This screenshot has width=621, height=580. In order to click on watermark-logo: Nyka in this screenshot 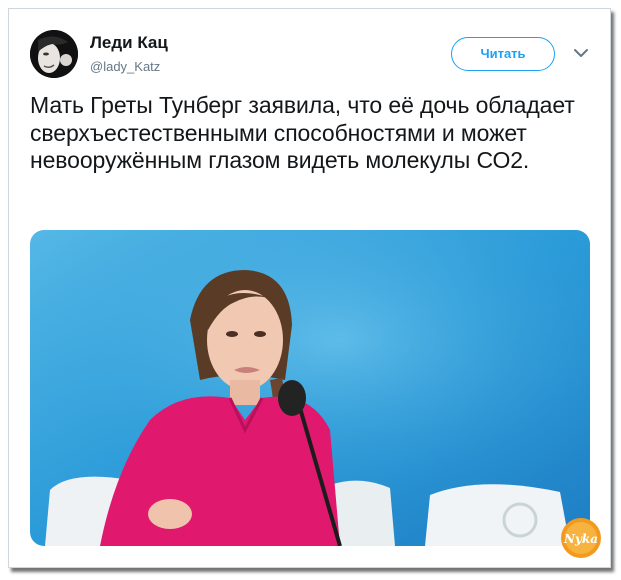, I will do `click(581, 538)`.